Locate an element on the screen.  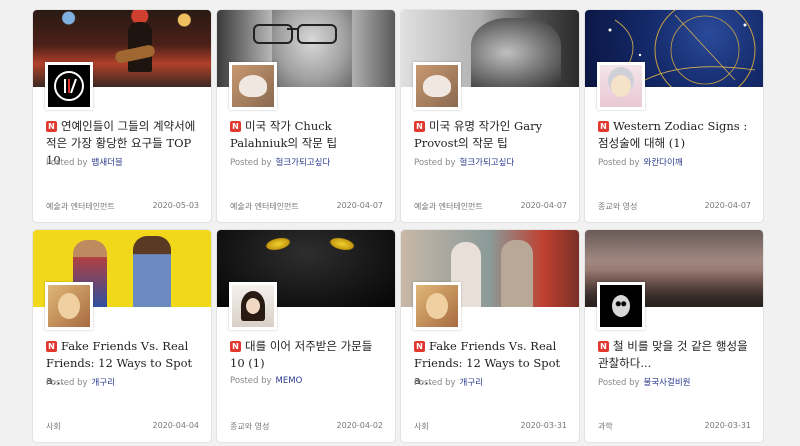
posted-by: Posted by MEMO is located at coordinates (266, 381).